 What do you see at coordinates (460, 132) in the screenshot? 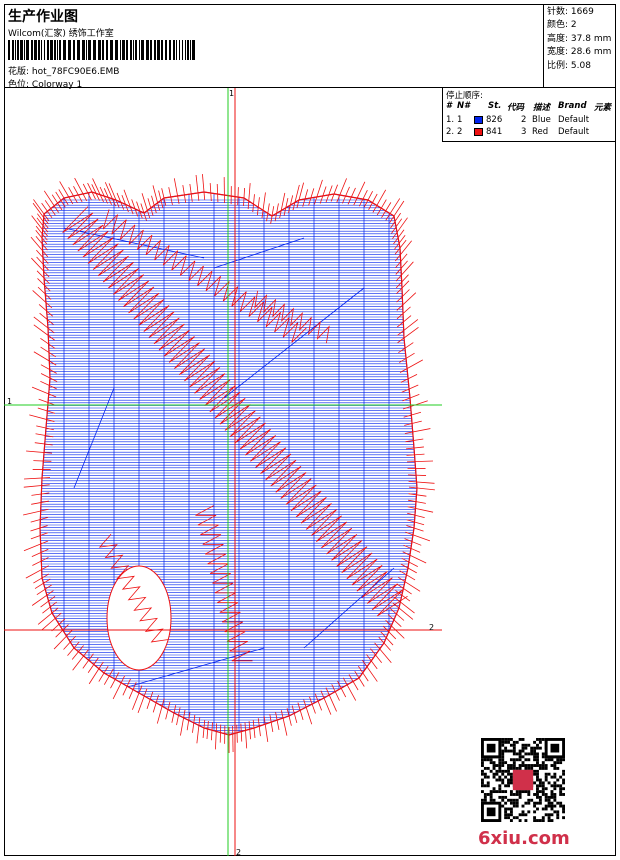
I see `stop-needle: 2` at bounding box center [460, 132].